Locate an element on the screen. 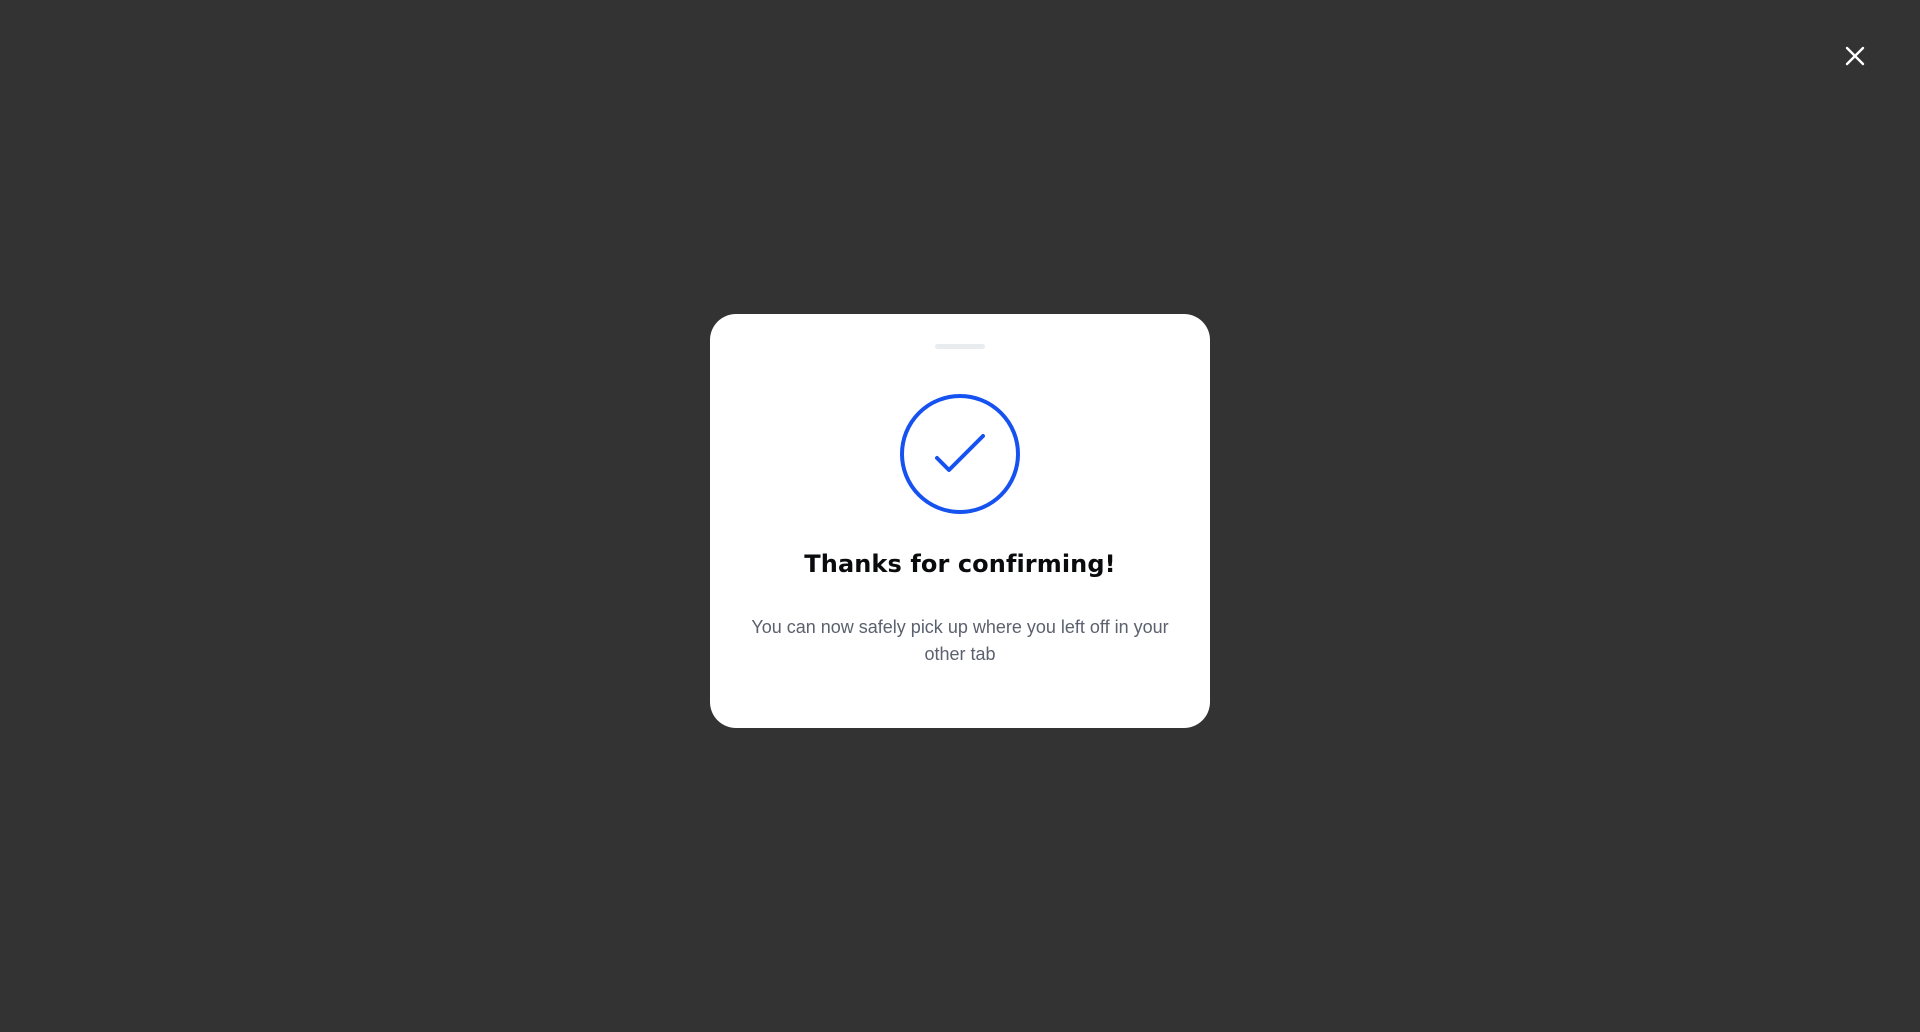  checkmark-circle-icon is located at coordinates (960, 454).